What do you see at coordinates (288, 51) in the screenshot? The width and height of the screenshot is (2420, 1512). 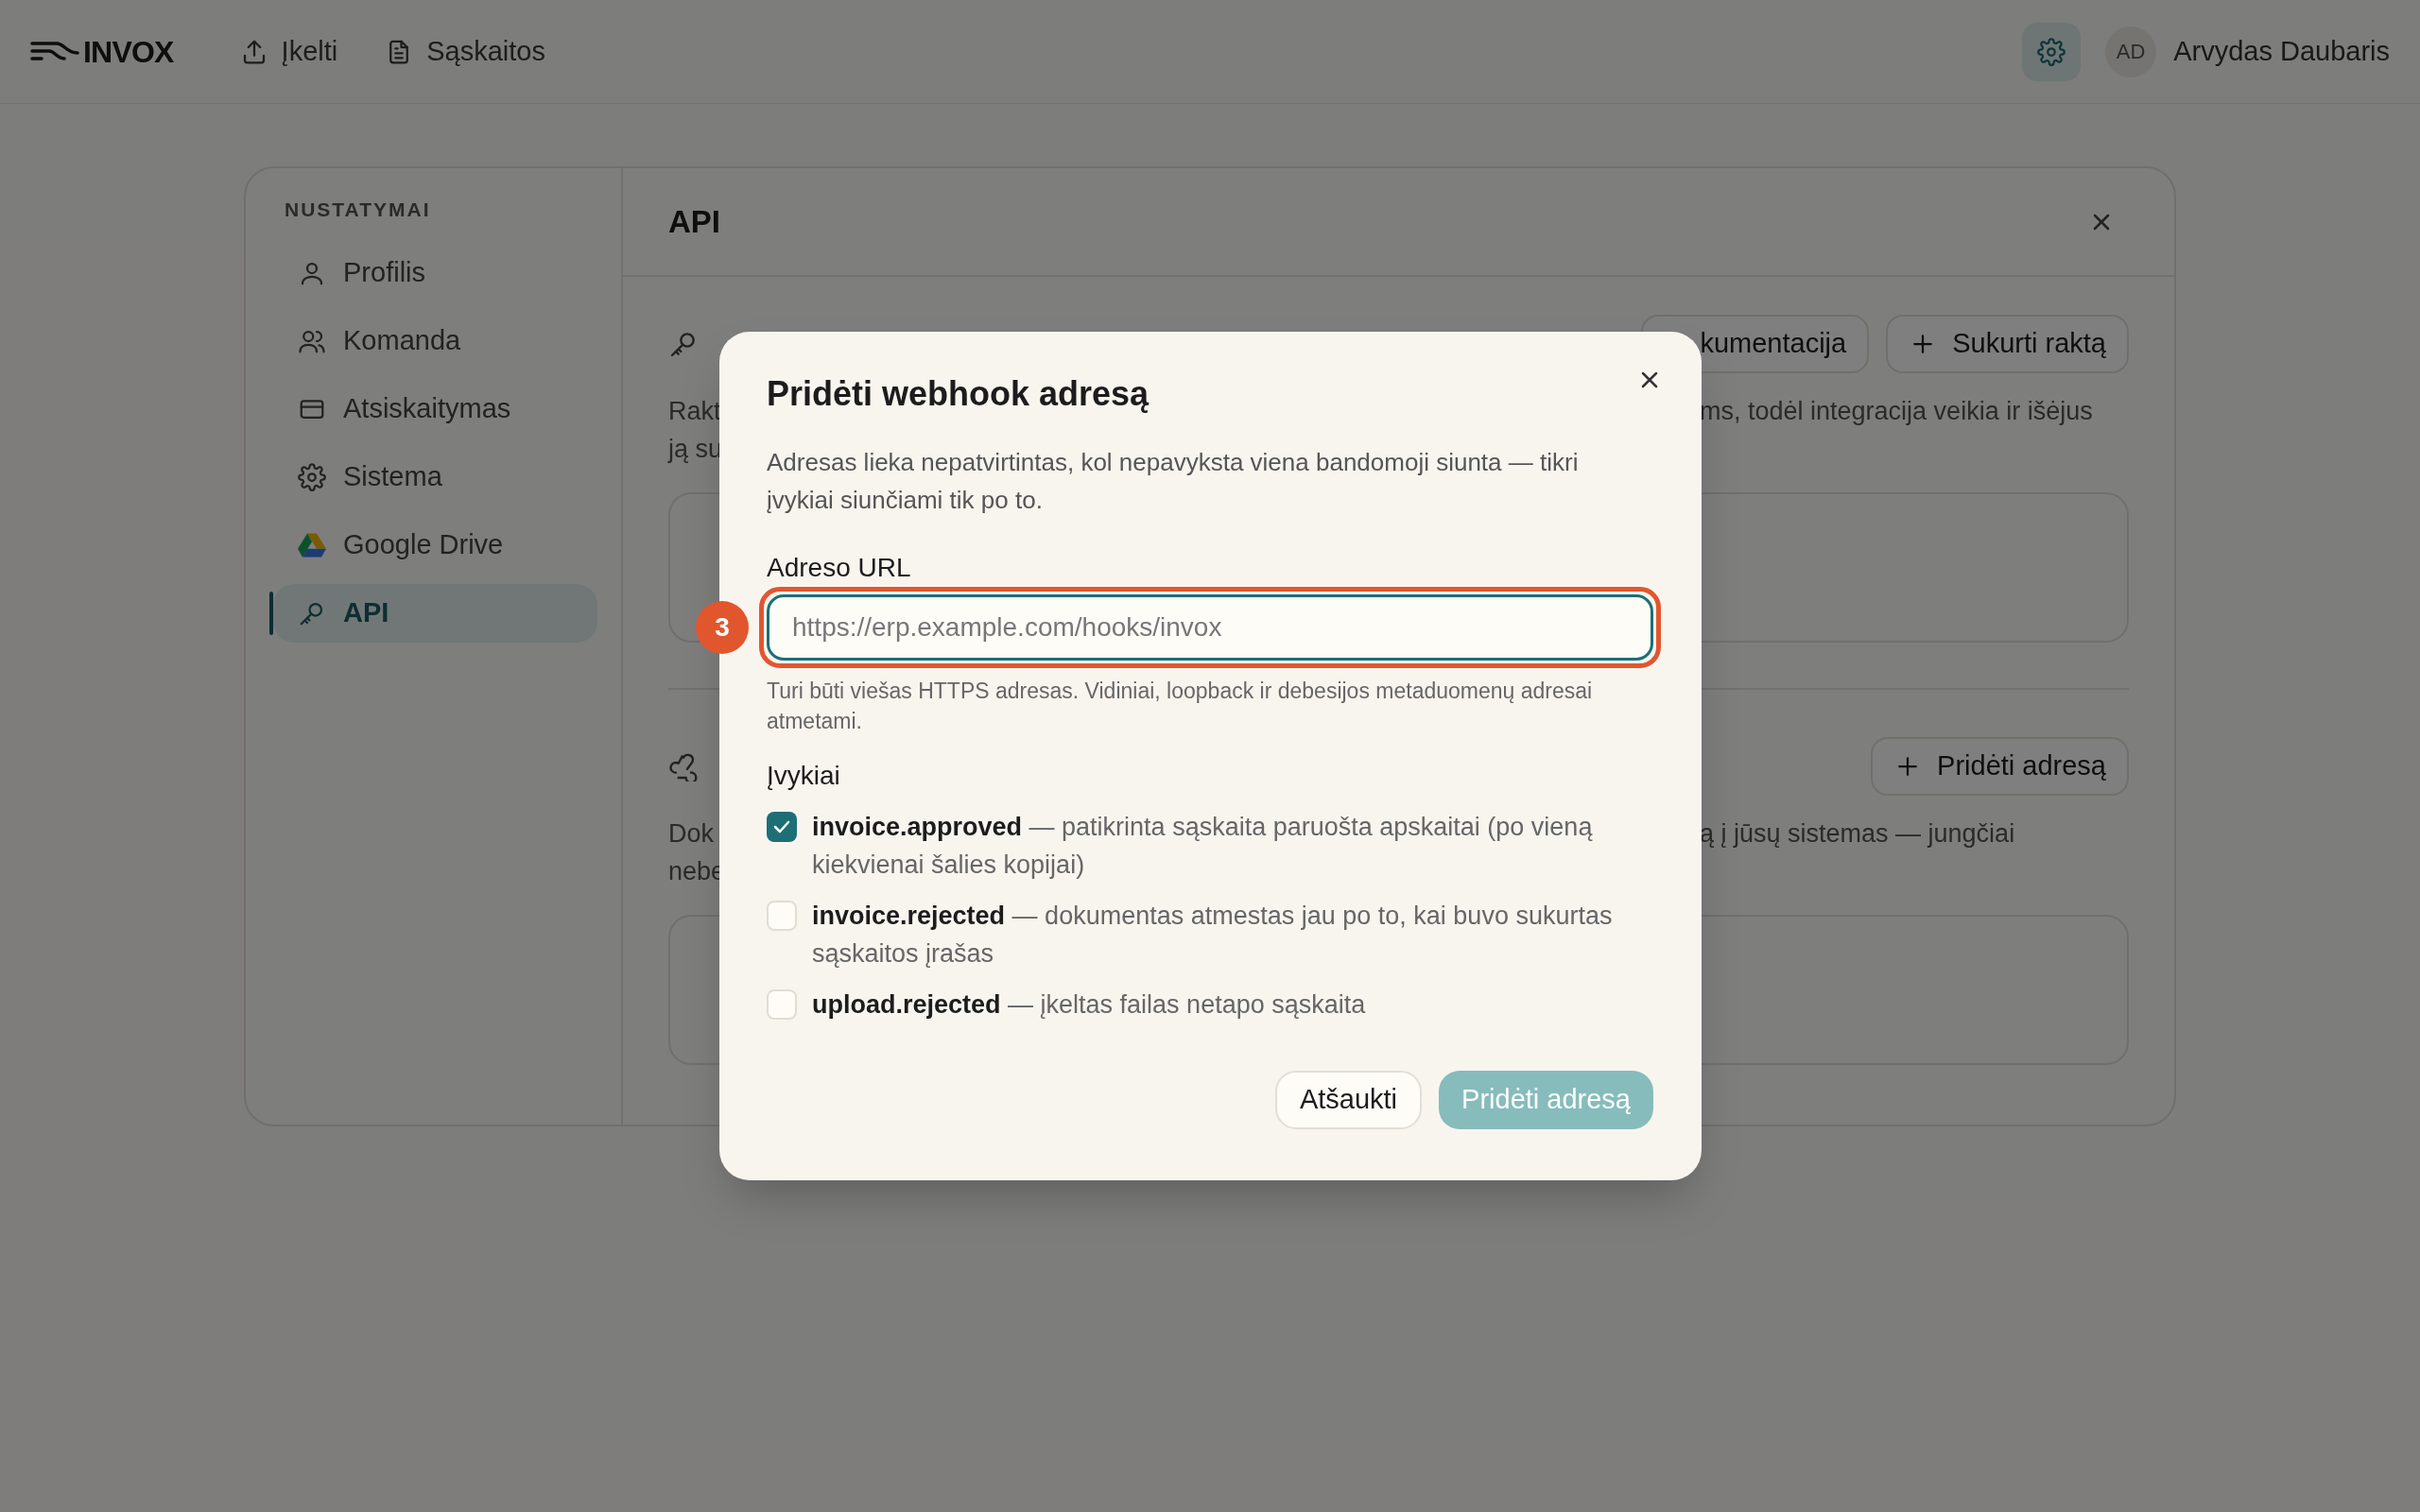 I see `nav-link: Įkelti` at bounding box center [288, 51].